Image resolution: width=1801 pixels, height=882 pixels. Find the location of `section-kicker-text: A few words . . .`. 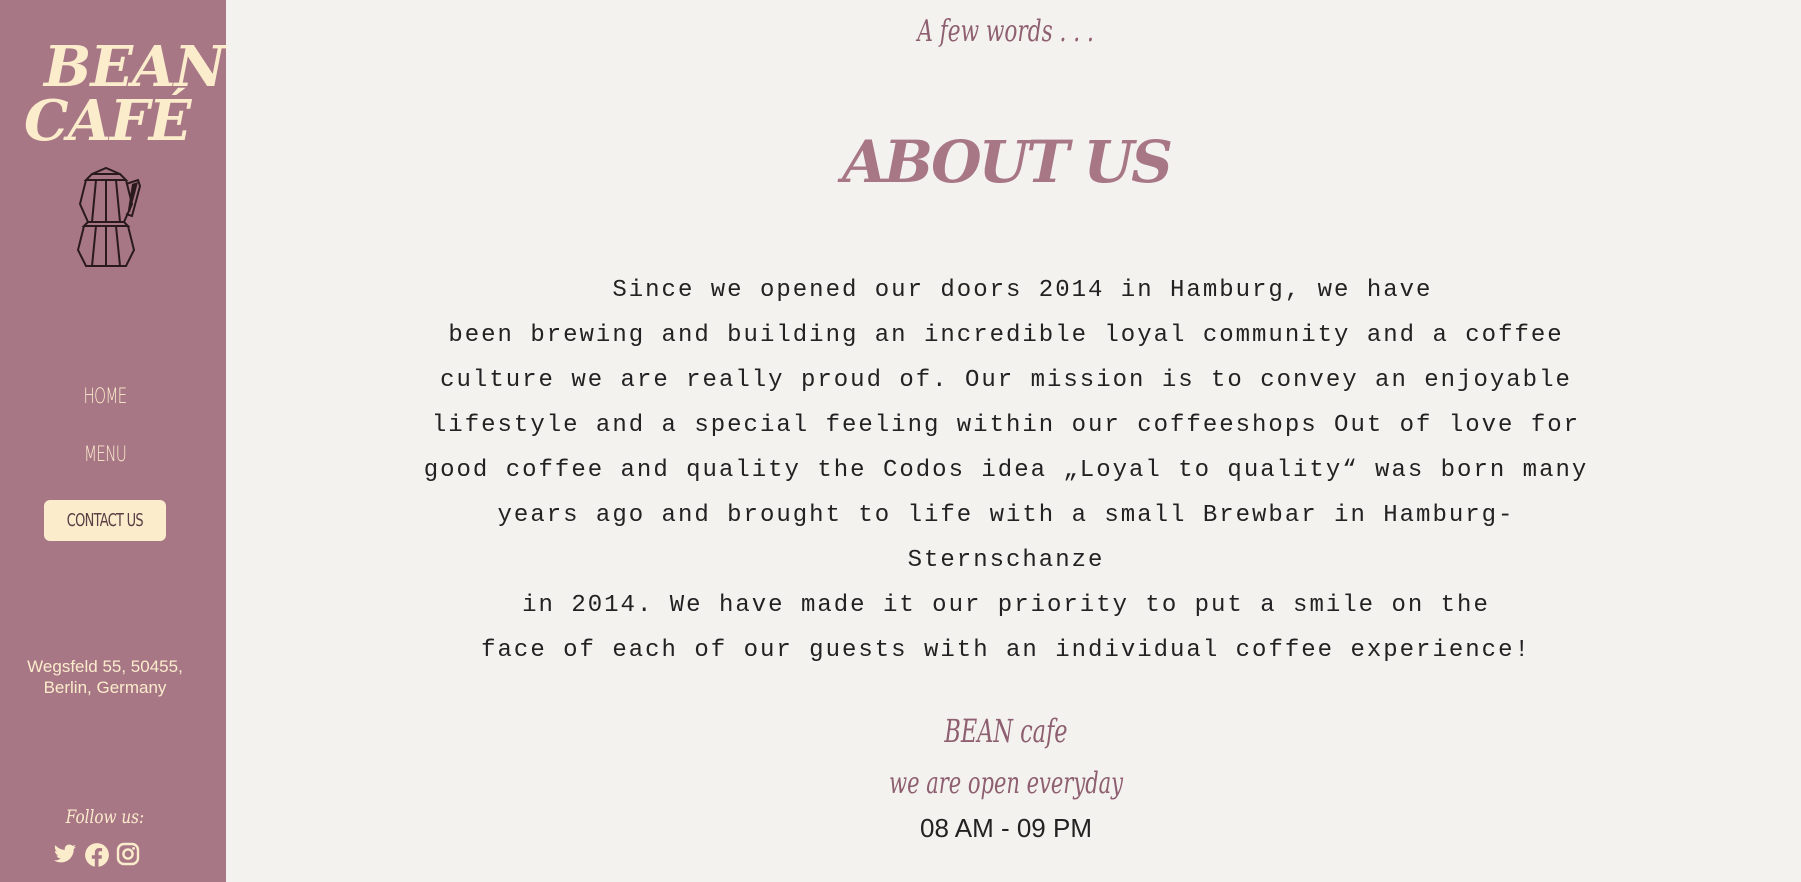

section-kicker-text: A few words . . . is located at coordinates (1006, 31).